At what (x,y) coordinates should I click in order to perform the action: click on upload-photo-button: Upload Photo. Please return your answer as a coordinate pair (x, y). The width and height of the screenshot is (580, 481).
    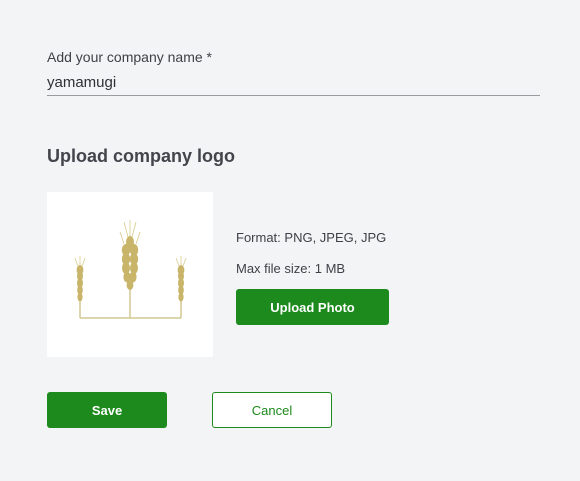
    Looking at the image, I should click on (312, 307).